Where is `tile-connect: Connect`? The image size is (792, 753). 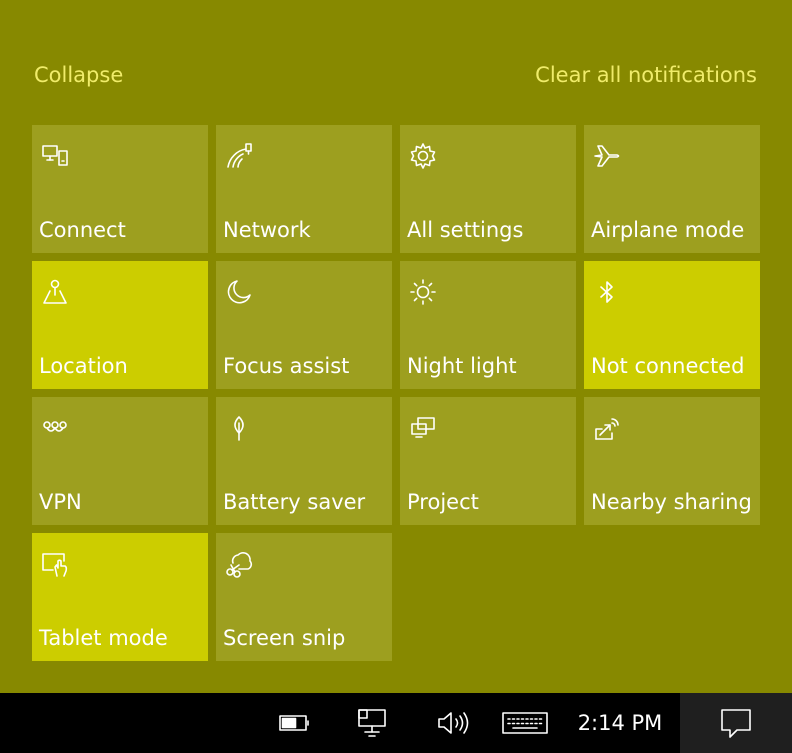 tile-connect: Connect is located at coordinates (120, 189).